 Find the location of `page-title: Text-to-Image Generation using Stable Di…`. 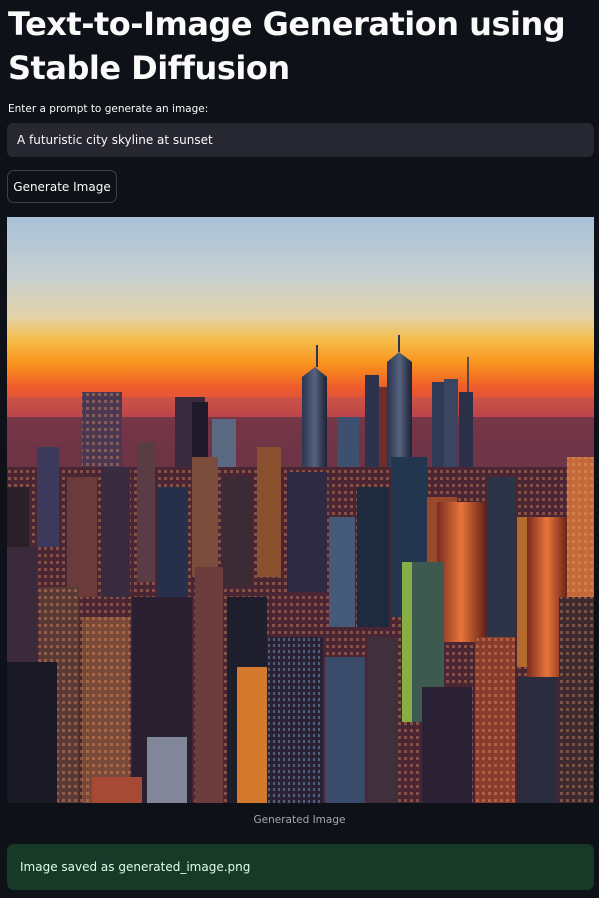

page-title: Text-to-Image Generation using Stable Di… is located at coordinates (287, 46).